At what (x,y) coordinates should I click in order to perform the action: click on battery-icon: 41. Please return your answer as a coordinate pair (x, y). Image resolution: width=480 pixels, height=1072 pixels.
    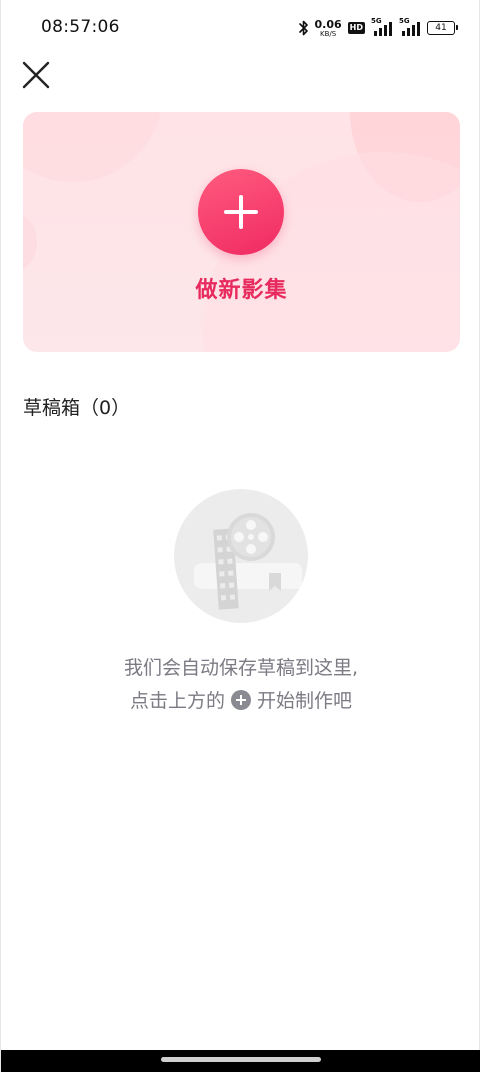
    Looking at the image, I should click on (442, 28).